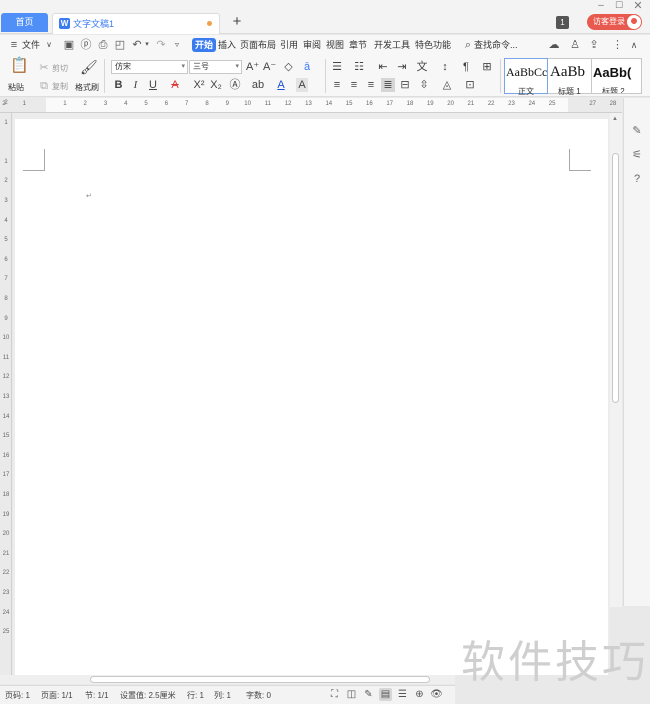 This screenshot has width=650, height=704. What do you see at coordinates (617, 45) in the screenshot?
I see `more-icon: ⋮` at bounding box center [617, 45].